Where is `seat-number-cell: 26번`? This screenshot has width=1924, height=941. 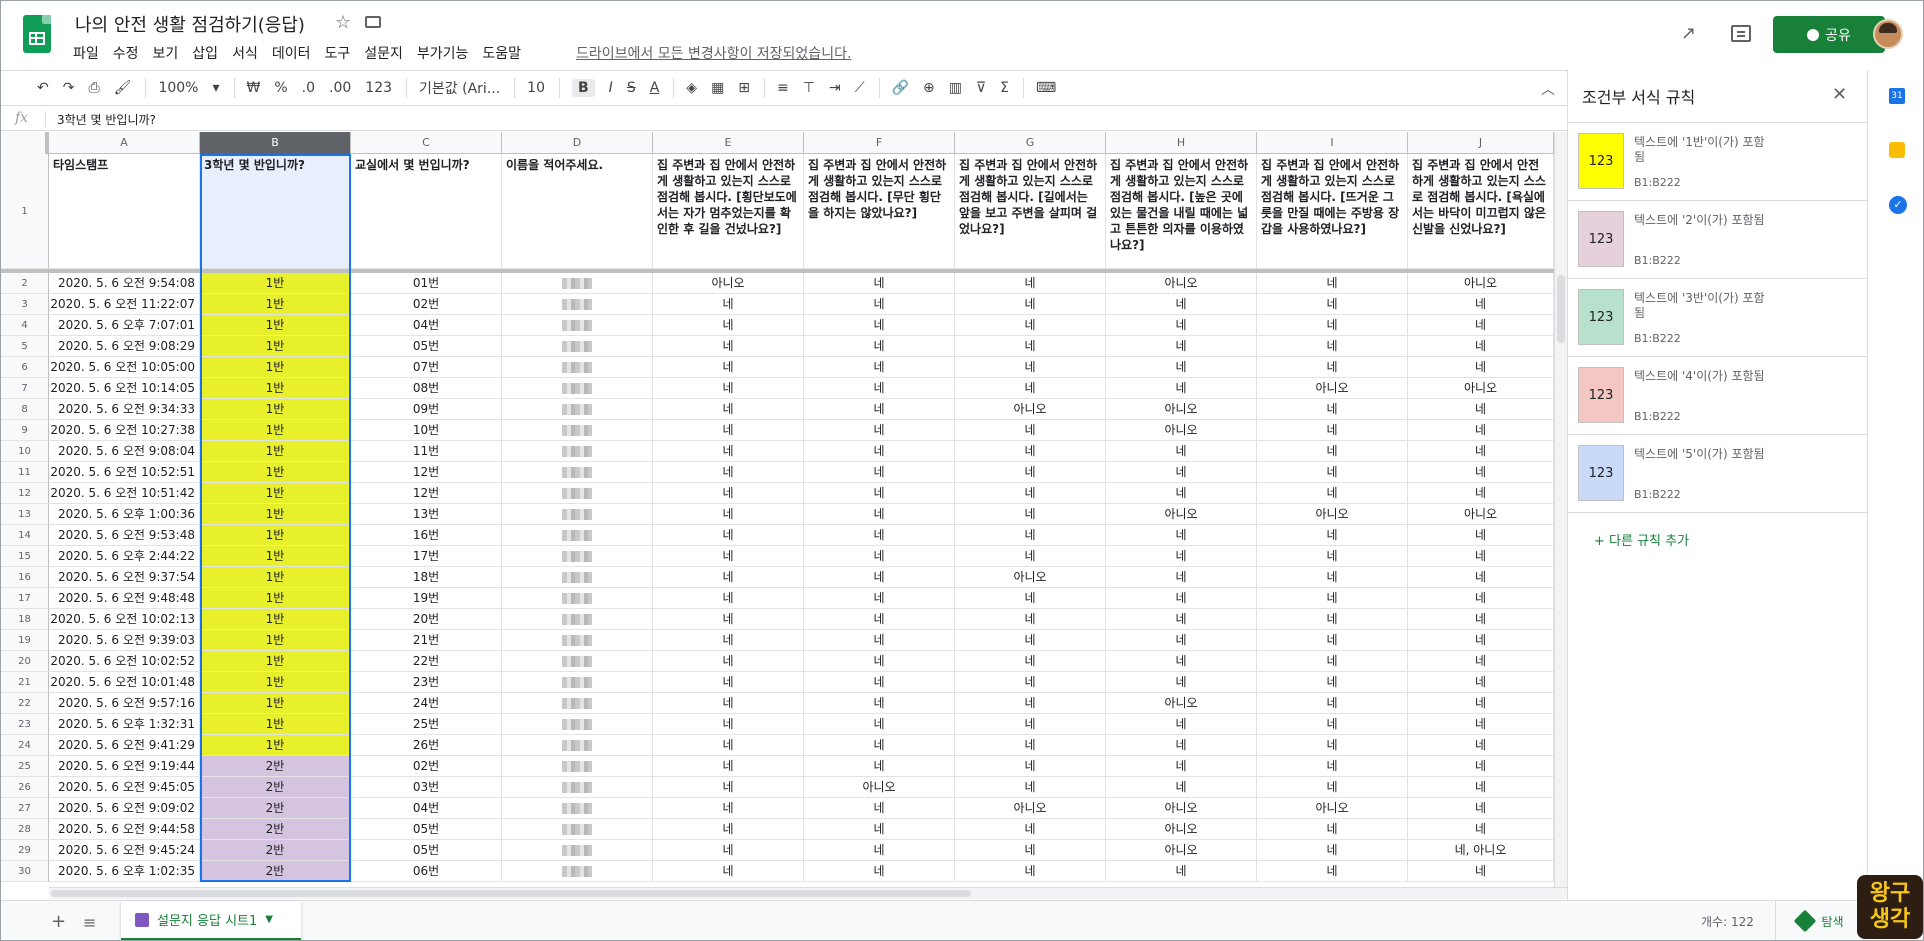
seat-number-cell: 26번 is located at coordinates (426, 745).